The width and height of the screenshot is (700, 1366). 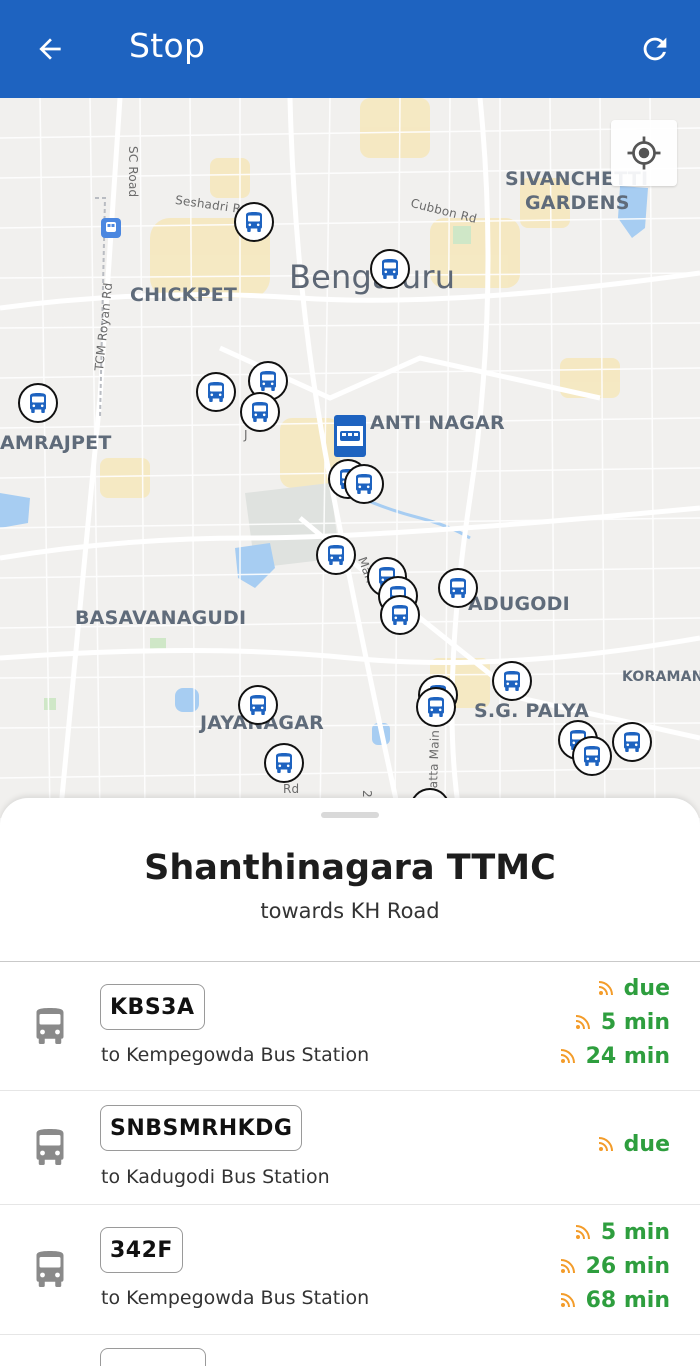 What do you see at coordinates (152, 1007) in the screenshot?
I see `route-code-badge: KBS3A` at bounding box center [152, 1007].